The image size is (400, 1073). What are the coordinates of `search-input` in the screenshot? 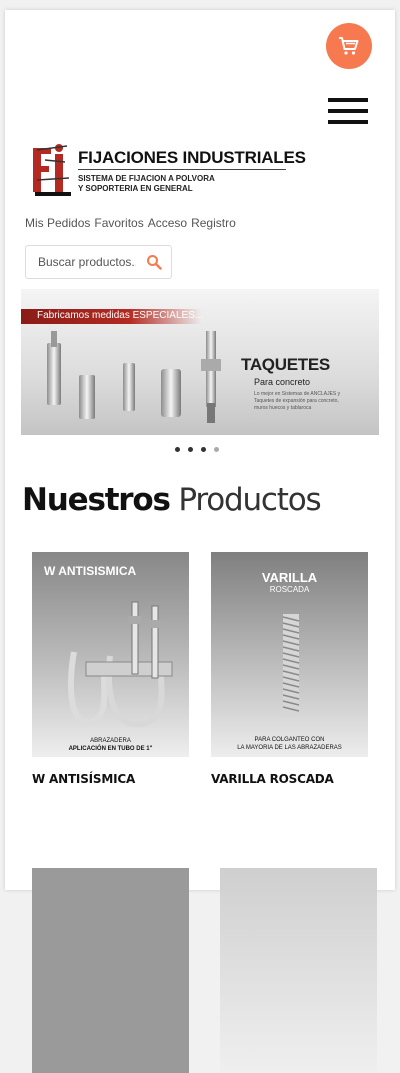 It's located at (87, 262).